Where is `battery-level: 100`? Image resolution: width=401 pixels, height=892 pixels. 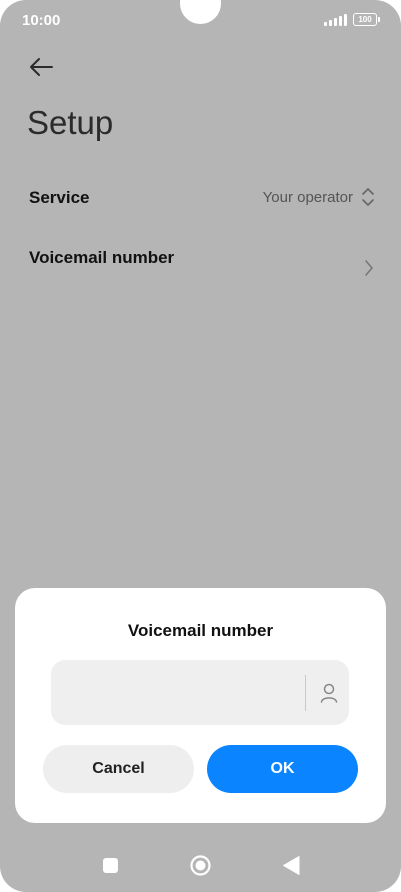
battery-level: 100 is located at coordinates (365, 19).